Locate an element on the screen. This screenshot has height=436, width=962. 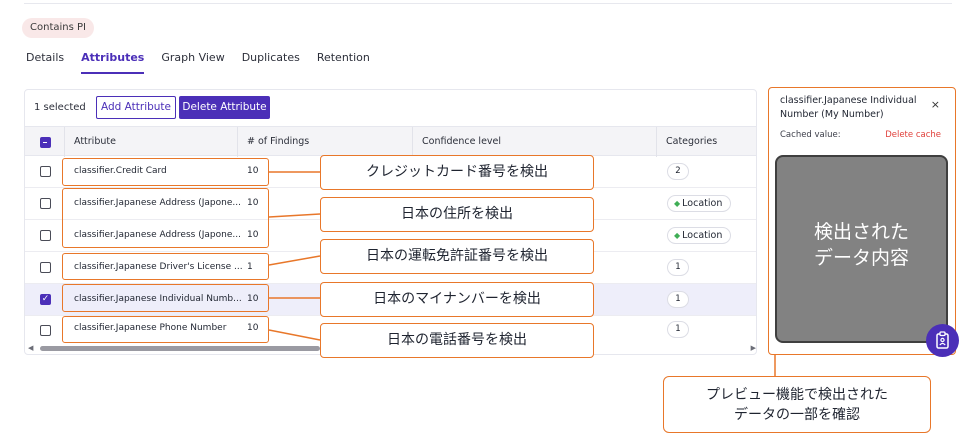
preview-content: 検出された データ内容 is located at coordinates (861, 249).